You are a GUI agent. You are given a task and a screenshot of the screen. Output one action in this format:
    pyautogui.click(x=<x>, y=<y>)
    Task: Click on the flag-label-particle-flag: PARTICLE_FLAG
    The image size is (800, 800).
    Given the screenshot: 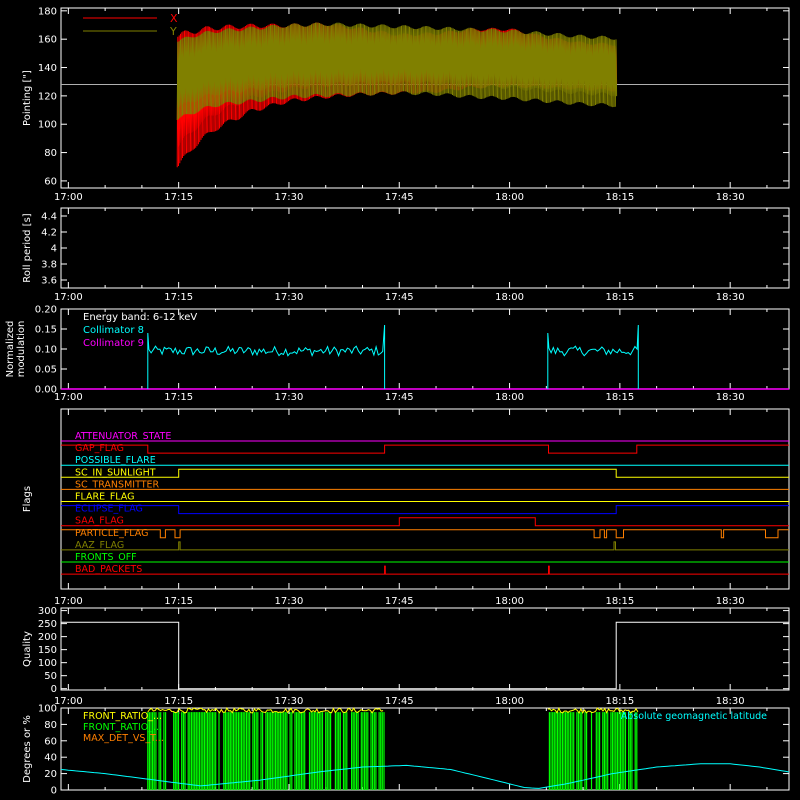 What is the action you would take?
    pyautogui.click(x=111, y=533)
    